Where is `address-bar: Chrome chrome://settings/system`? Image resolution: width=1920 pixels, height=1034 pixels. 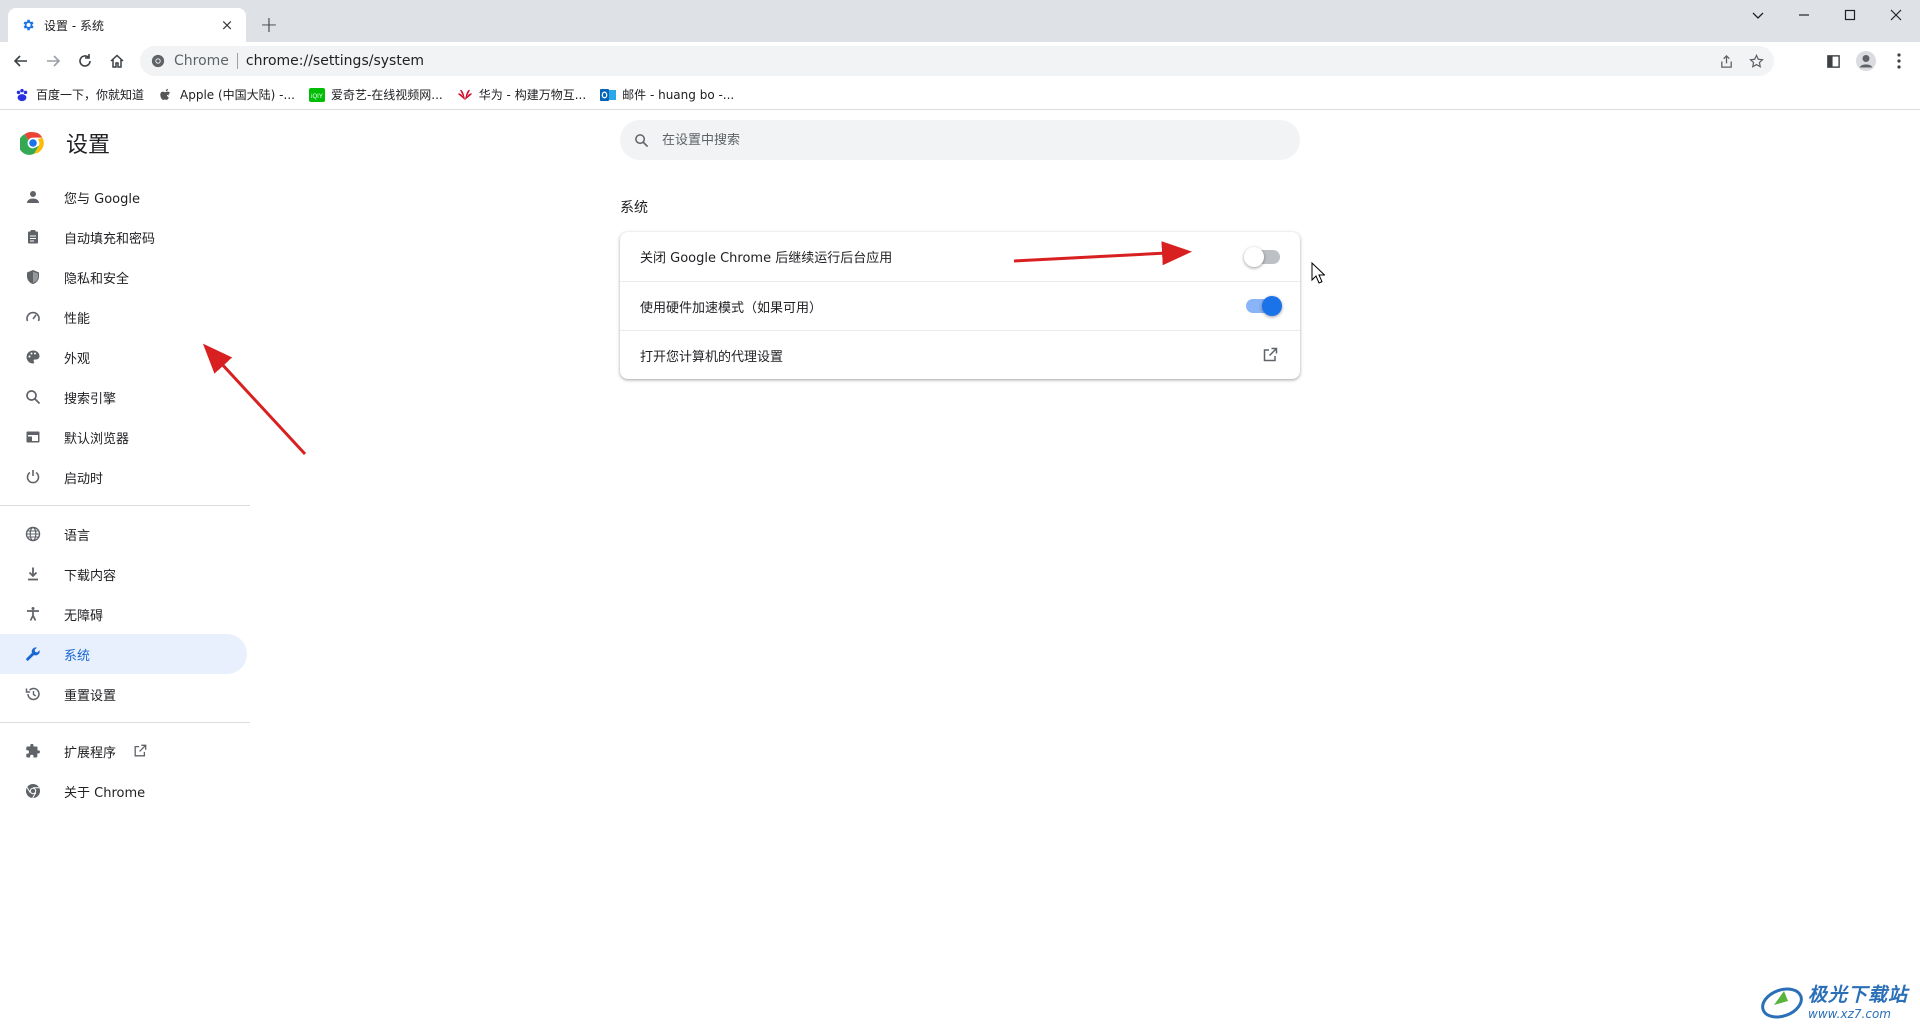
address-bar: Chrome chrome://settings/system is located at coordinates (957, 61).